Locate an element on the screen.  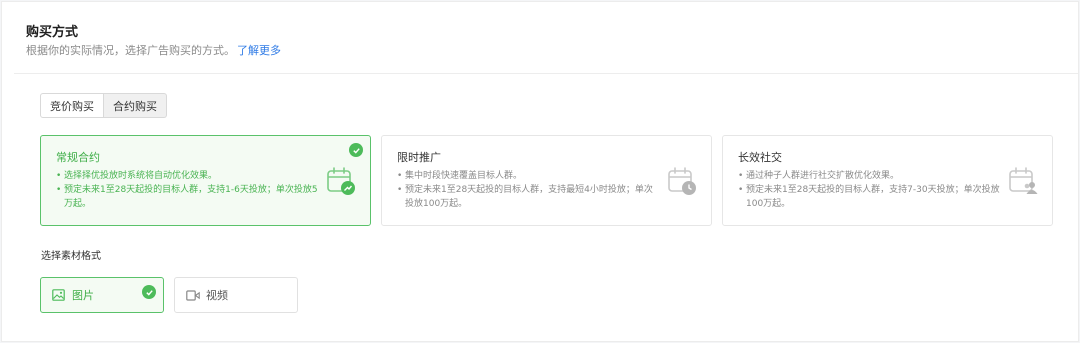
card-title: 常规合约 is located at coordinates (78, 157).